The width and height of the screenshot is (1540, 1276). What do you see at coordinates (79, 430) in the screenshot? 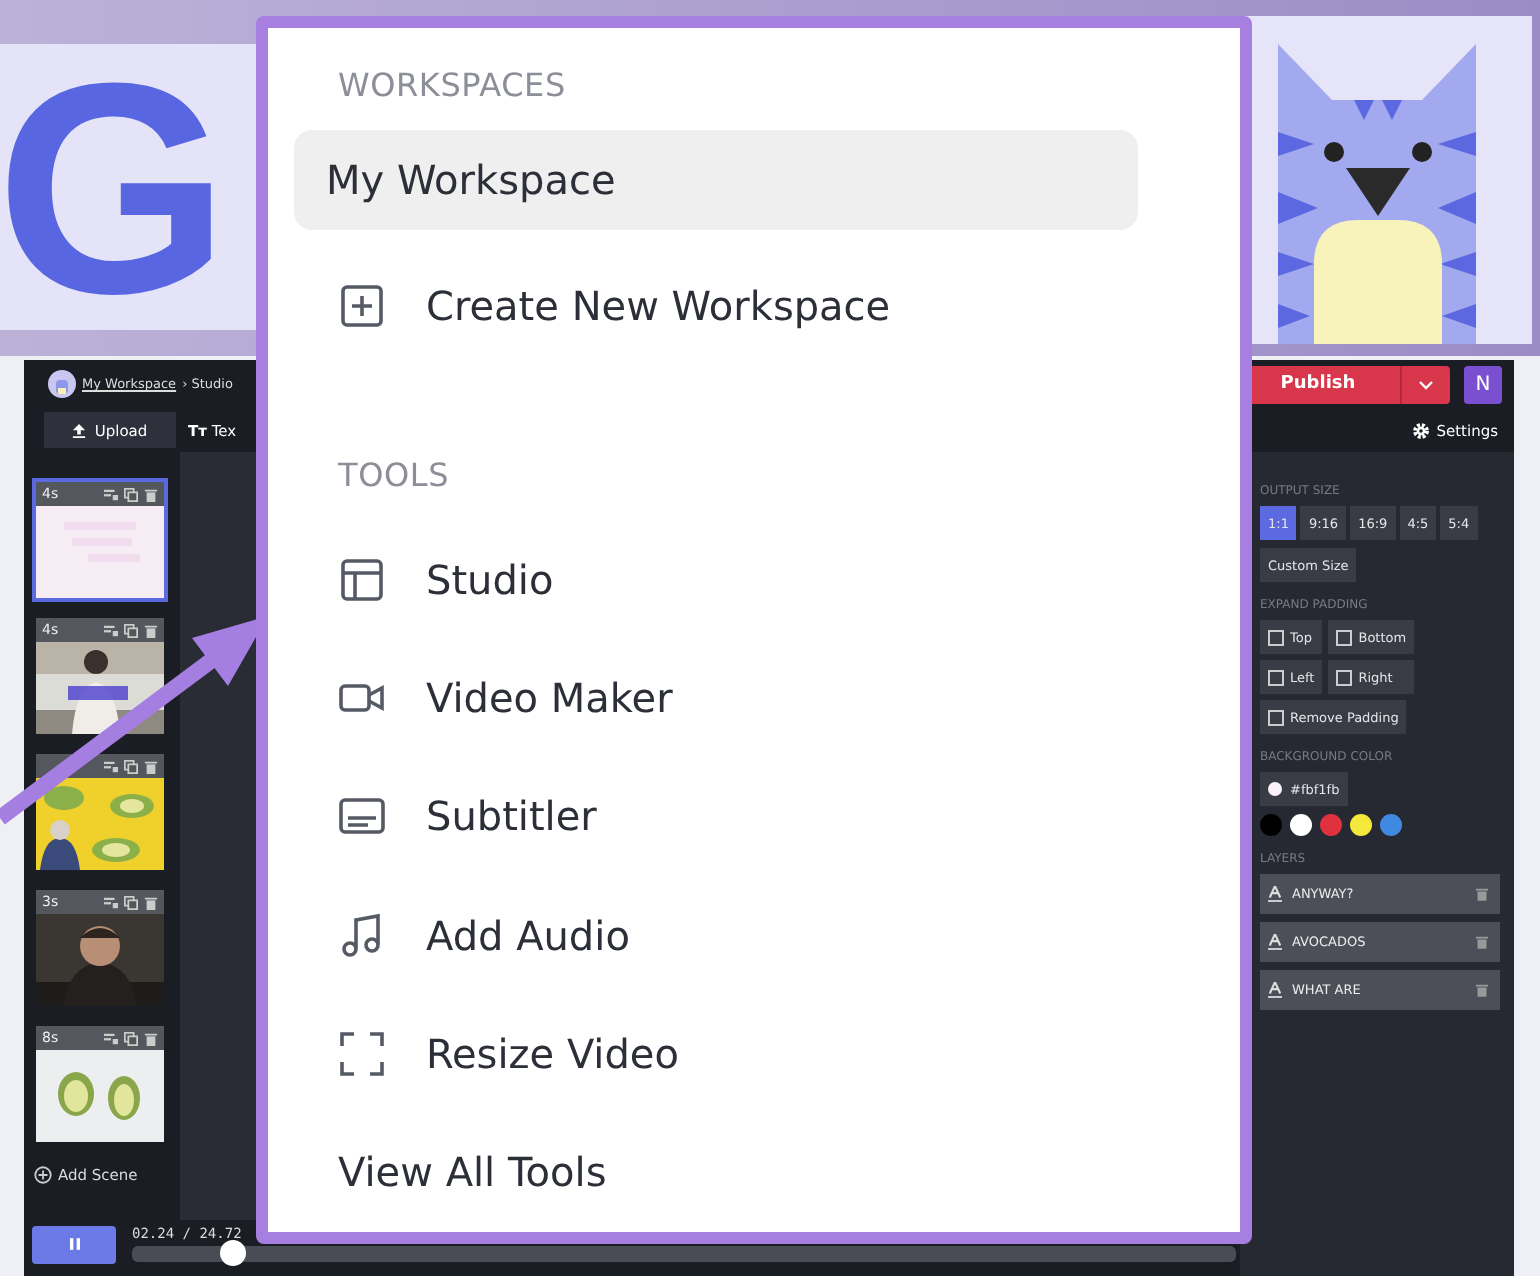
I see `upload-icon` at bounding box center [79, 430].